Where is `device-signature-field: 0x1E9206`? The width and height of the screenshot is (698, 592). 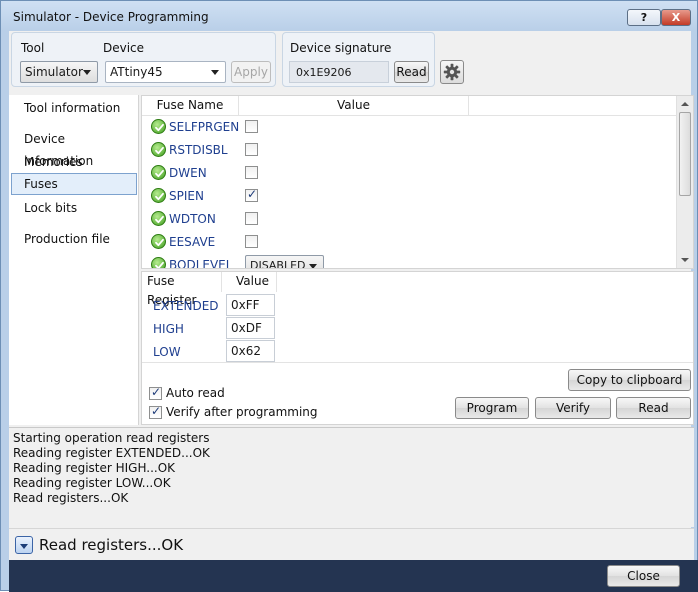 device-signature-field: 0x1E9206 is located at coordinates (339, 72).